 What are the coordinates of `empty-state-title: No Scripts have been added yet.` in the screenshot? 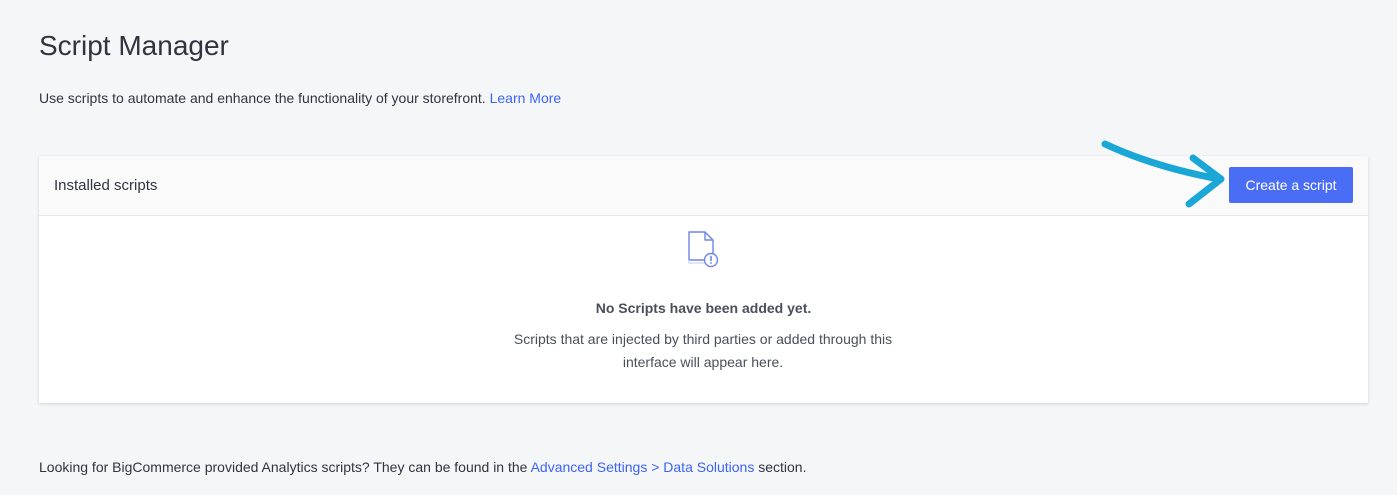 It's located at (703, 308).